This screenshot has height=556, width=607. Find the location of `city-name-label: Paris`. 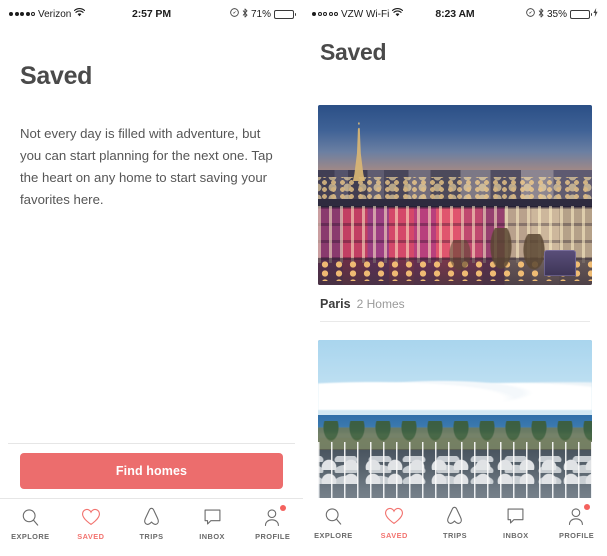

city-name-label: Paris is located at coordinates (335, 304).